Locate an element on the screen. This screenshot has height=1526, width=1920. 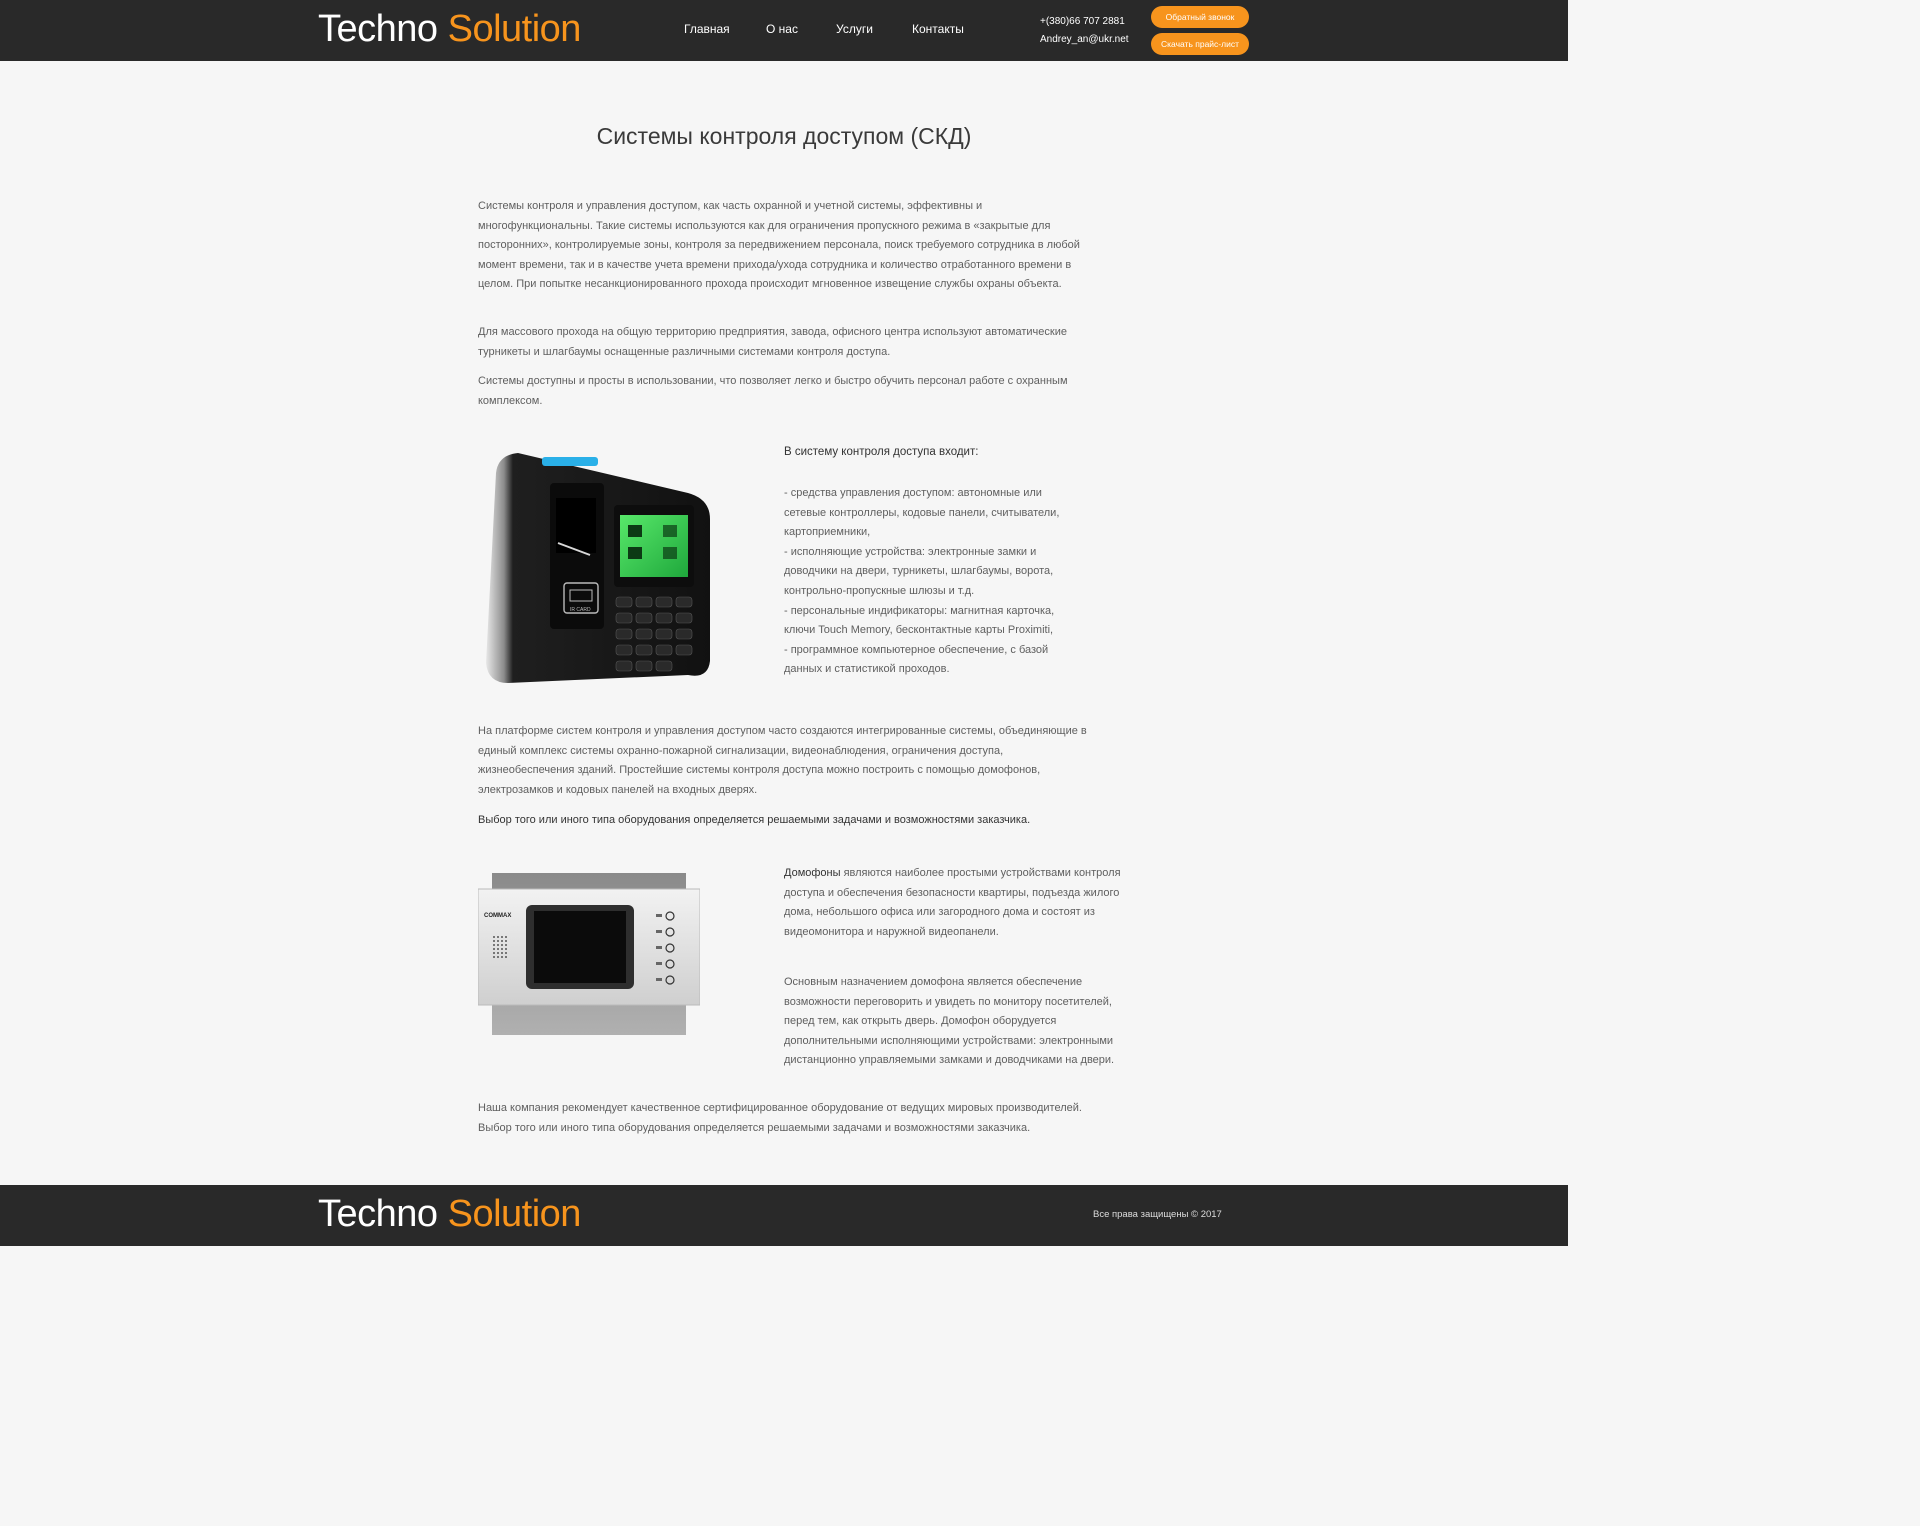
nav-home: Главная is located at coordinates (707, 29).